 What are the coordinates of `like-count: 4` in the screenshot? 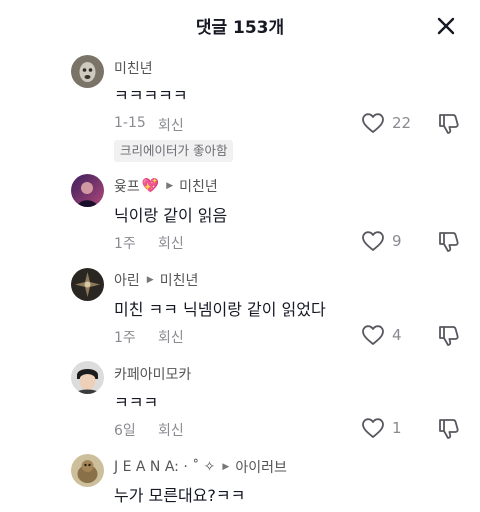 It's located at (397, 335).